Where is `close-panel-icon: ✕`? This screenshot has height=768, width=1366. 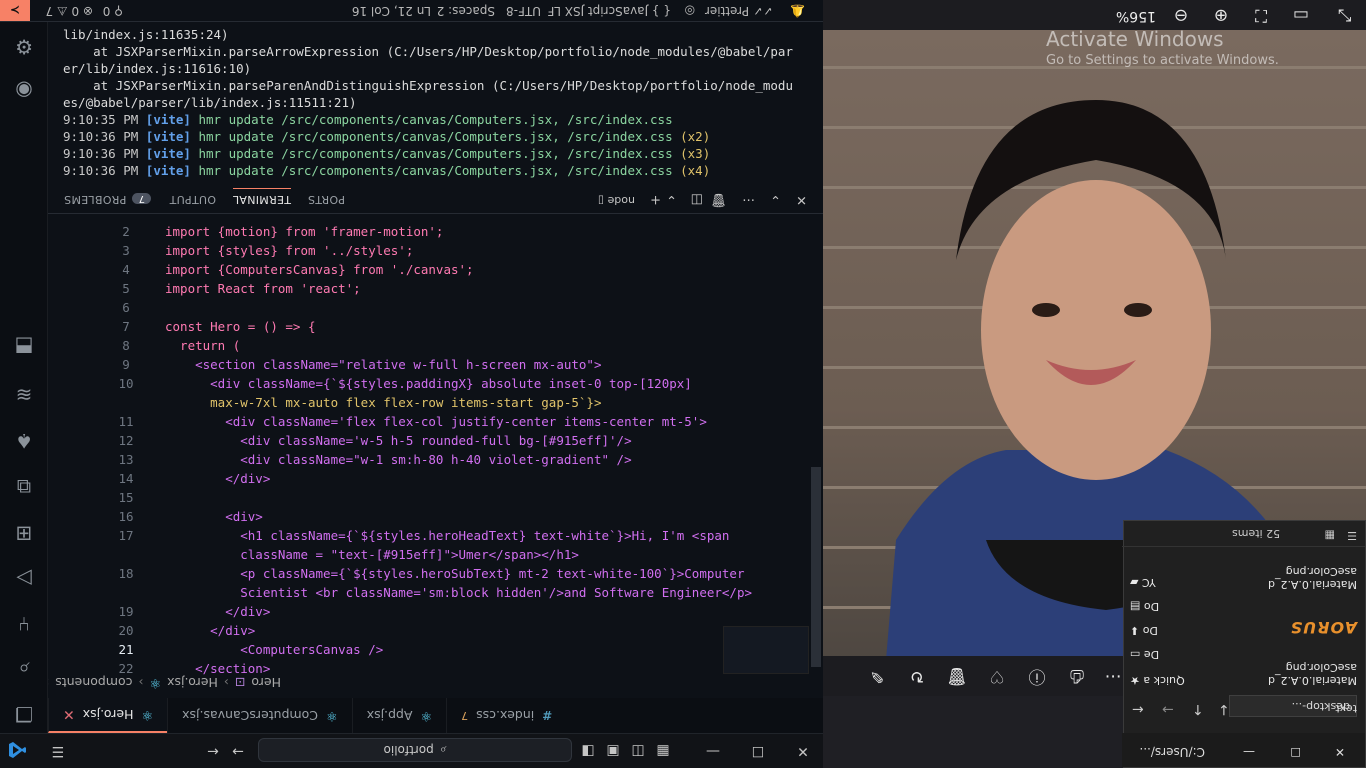 close-panel-icon: ✕ is located at coordinates (801, 199).